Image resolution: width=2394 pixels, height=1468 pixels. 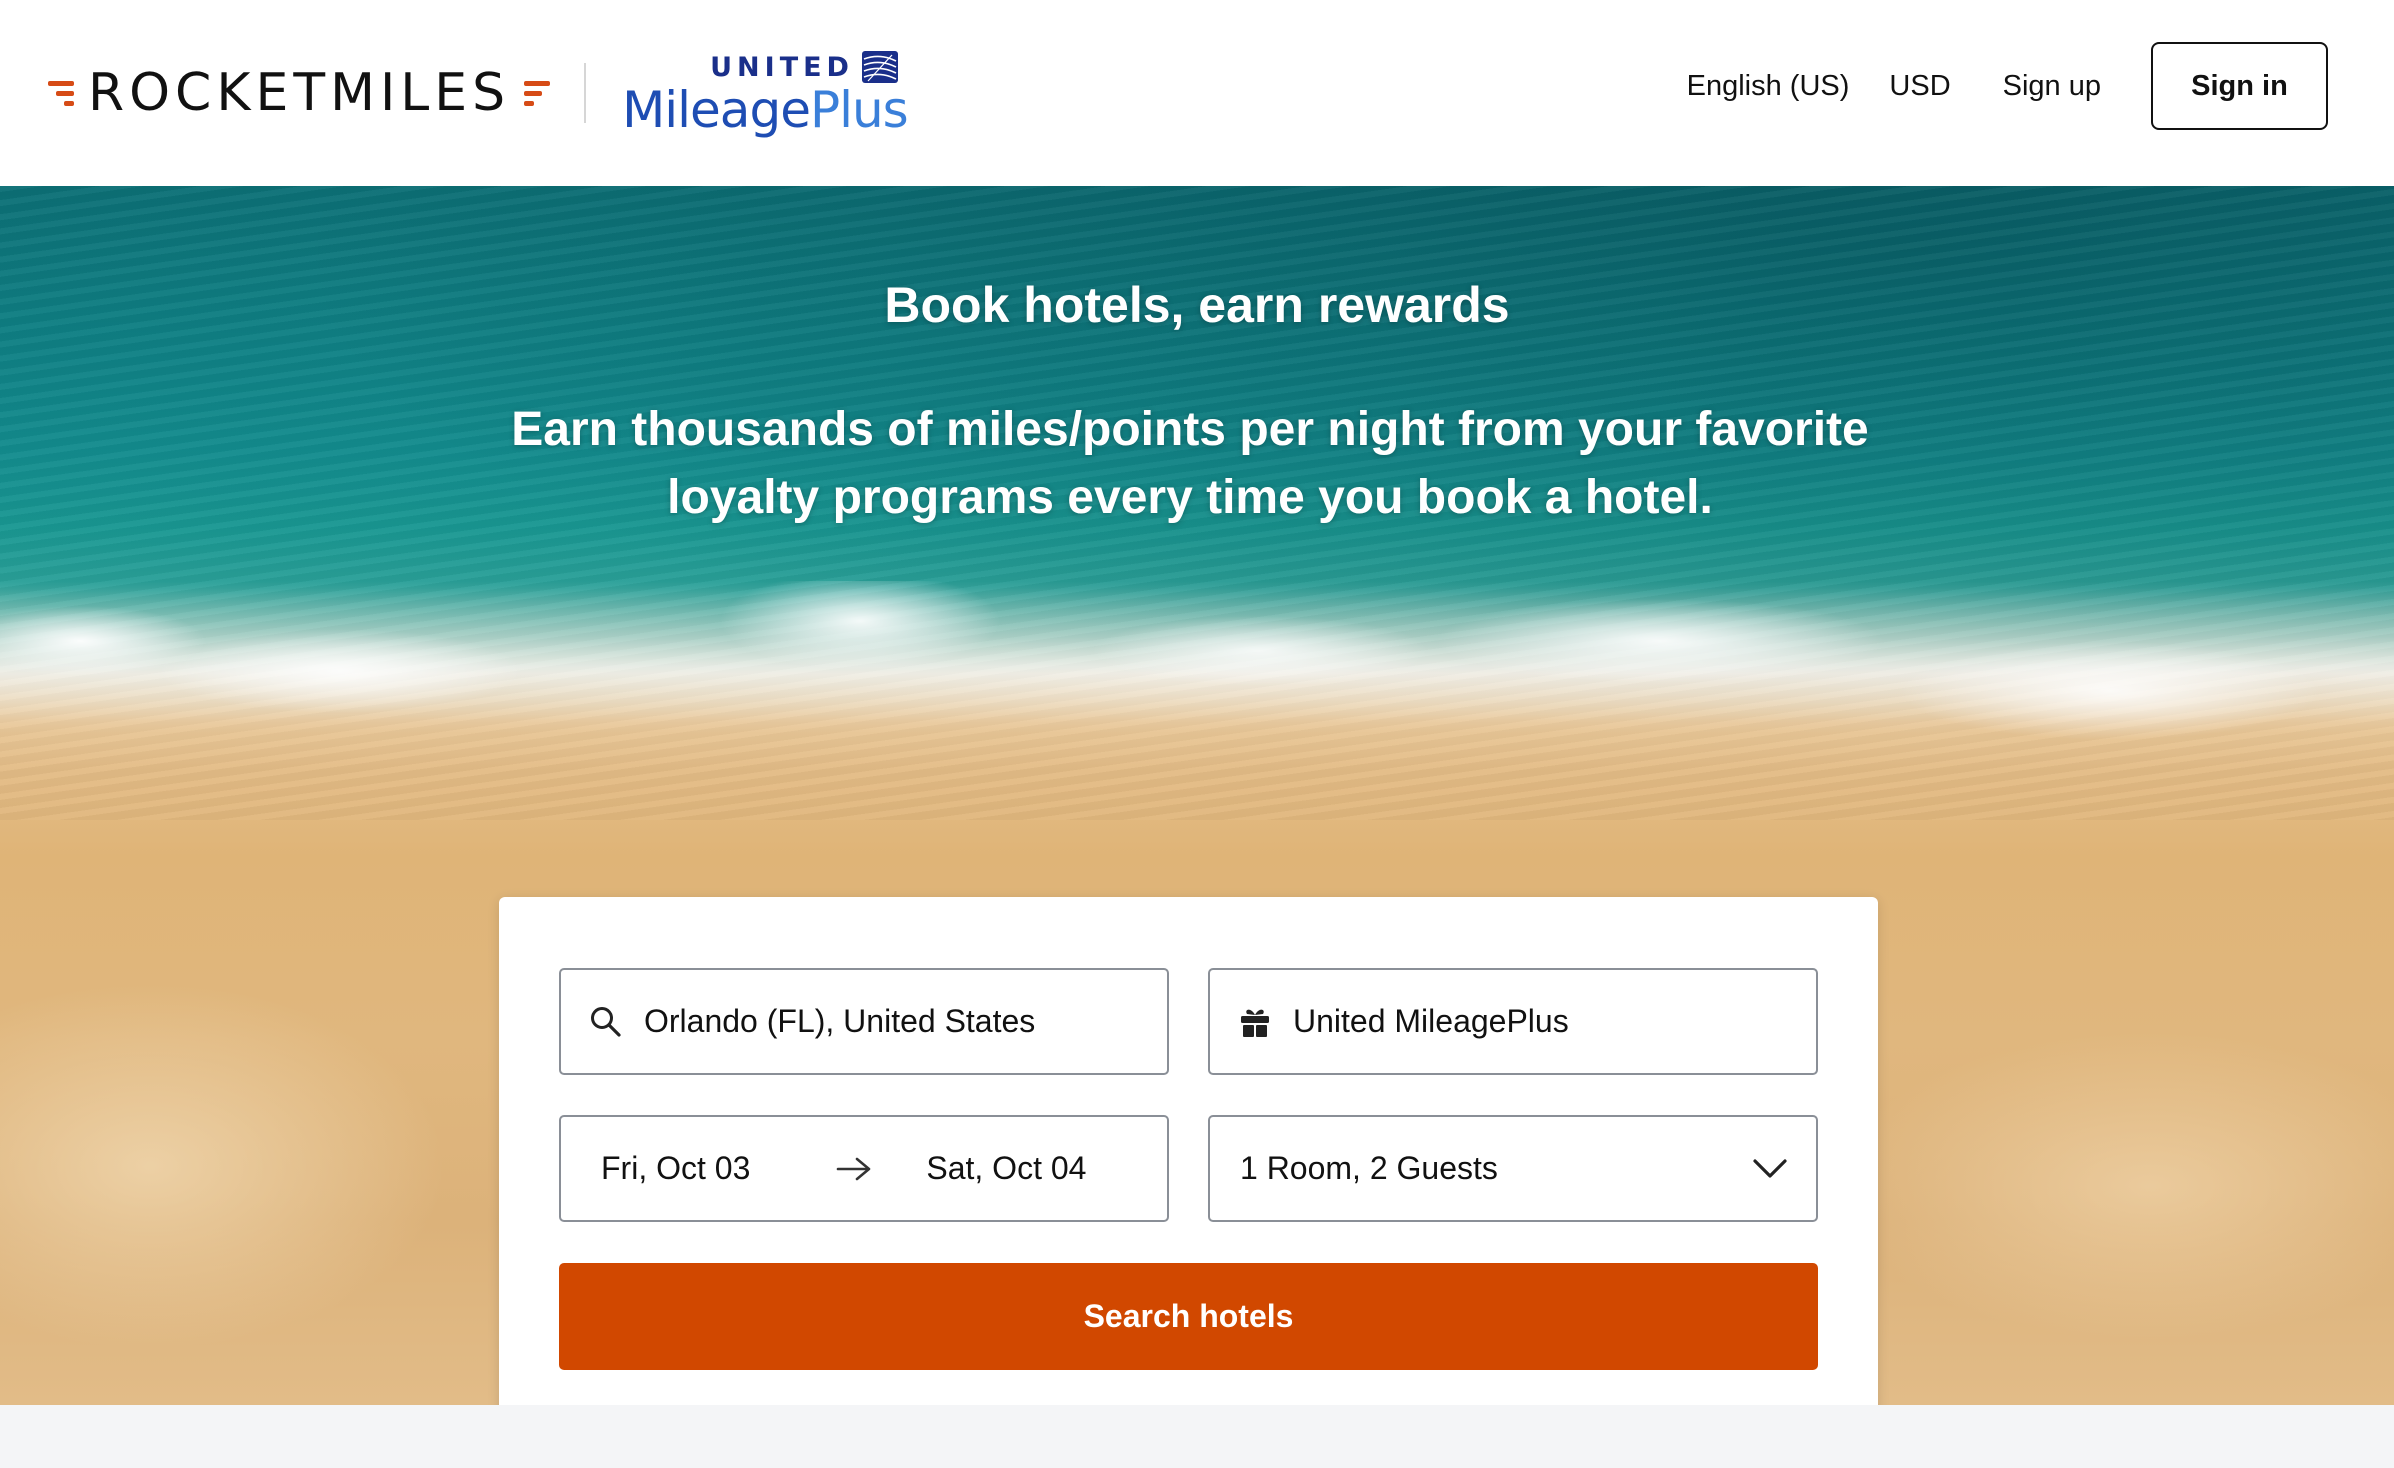 I want to click on united-wordmark: UNITED, so click(x=782, y=67).